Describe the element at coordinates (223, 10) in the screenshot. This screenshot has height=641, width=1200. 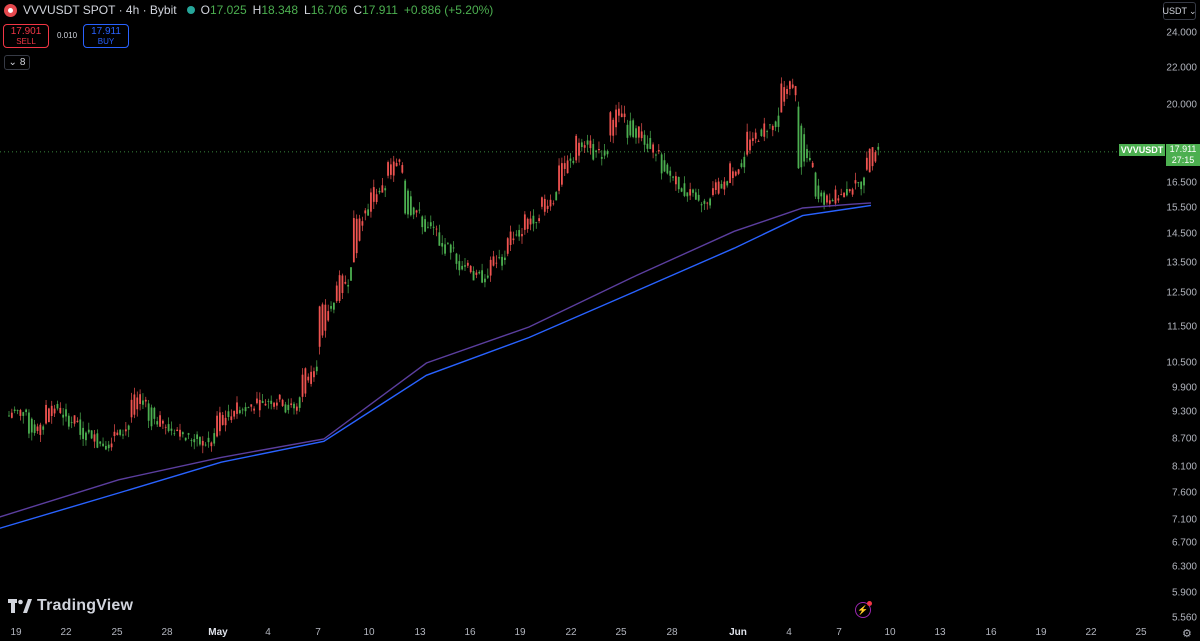
I see `ohlc-open: O17.025` at that location.